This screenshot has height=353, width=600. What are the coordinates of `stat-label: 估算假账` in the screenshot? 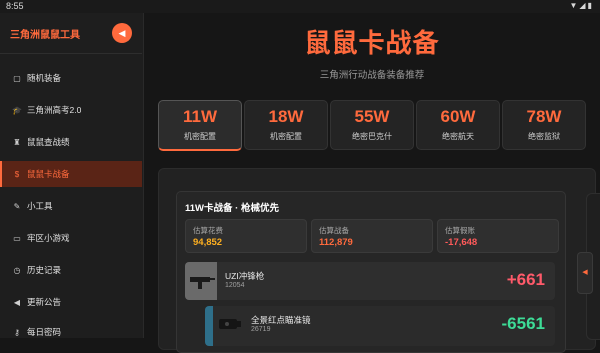 It's located at (460, 230).